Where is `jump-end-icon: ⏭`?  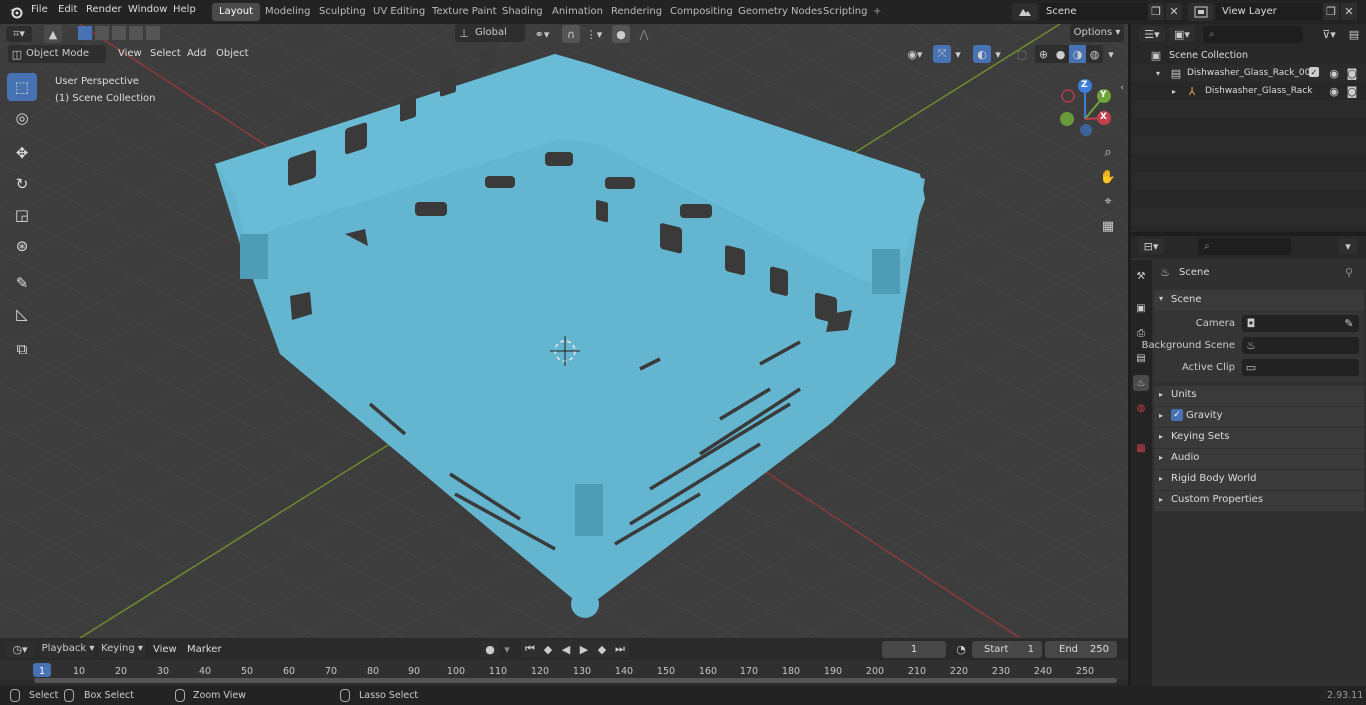
jump-end-icon: ⏭ is located at coordinates (620, 649).